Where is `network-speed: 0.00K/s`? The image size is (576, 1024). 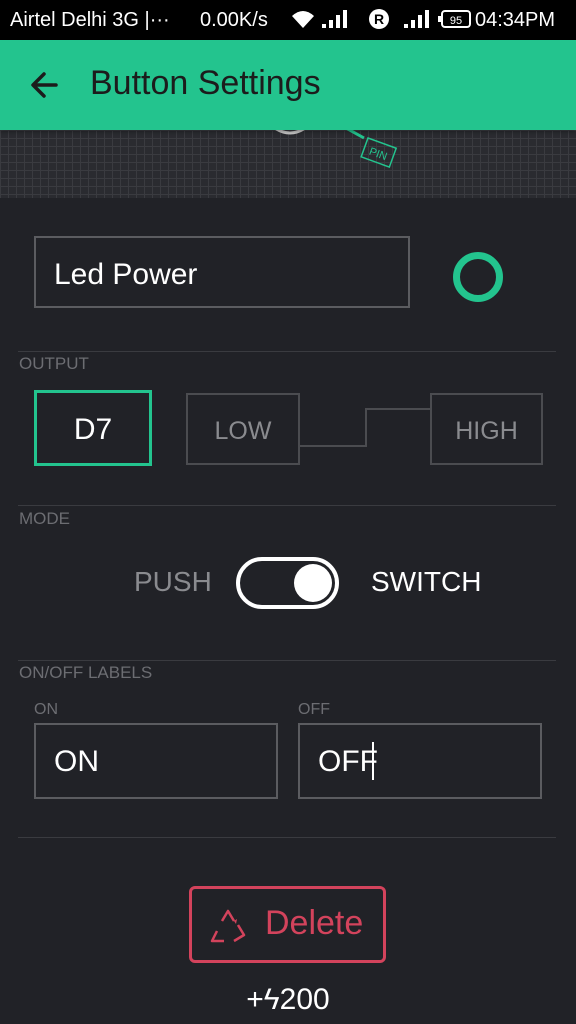
network-speed: 0.00K/s is located at coordinates (234, 20).